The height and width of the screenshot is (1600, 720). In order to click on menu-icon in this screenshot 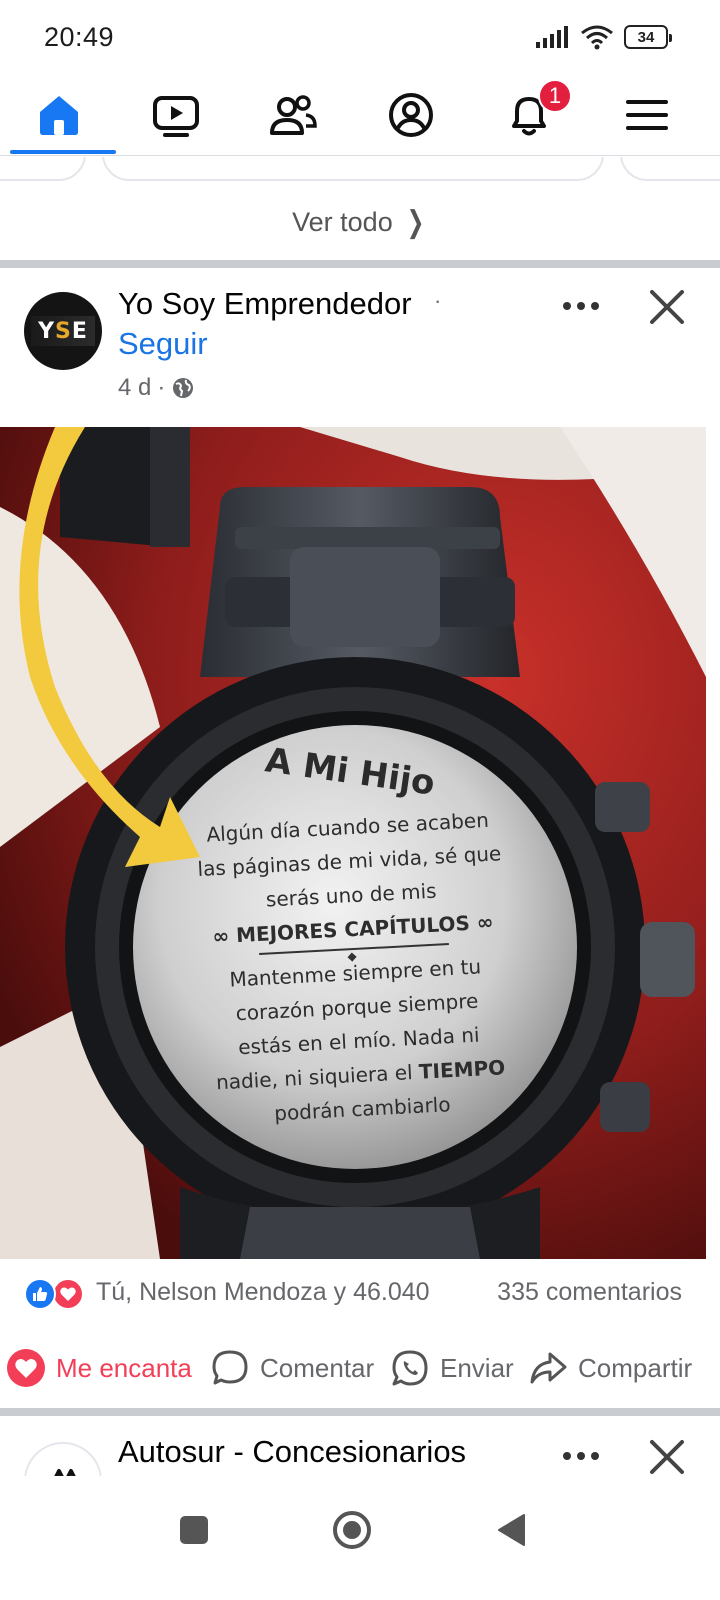, I will do `click(647, 115)`.